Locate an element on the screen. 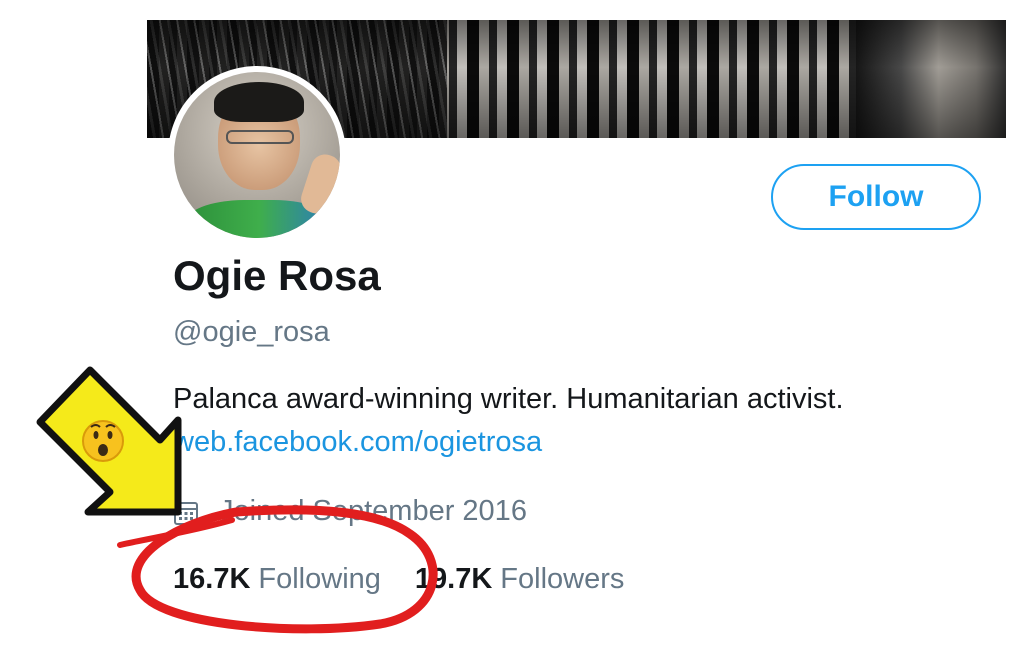 The image size is (1024, 658). profile-avatar is located at coordinates (257, 155).